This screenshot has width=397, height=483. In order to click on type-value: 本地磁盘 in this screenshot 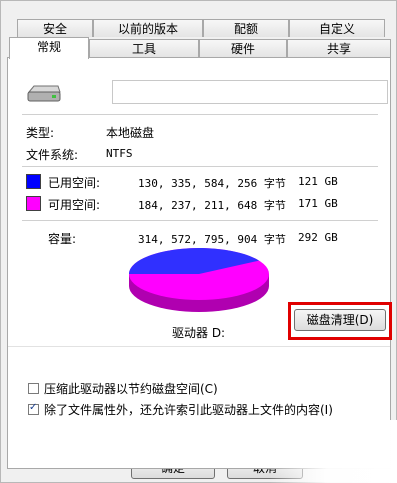, I will do `click(130, 133)`.